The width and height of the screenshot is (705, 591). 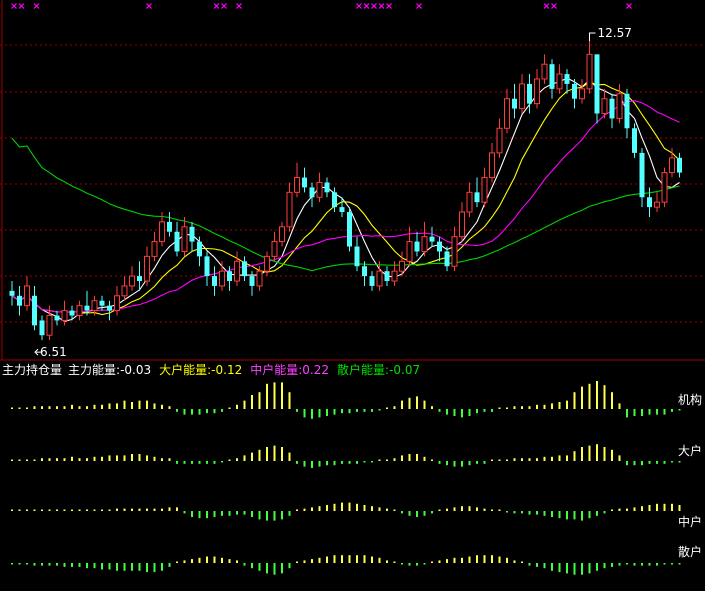 What do you see at coordinates (404, 370) in the screenshot?
I see `indicator-item-3-value: -0.07` at bounding box center [404, 370].